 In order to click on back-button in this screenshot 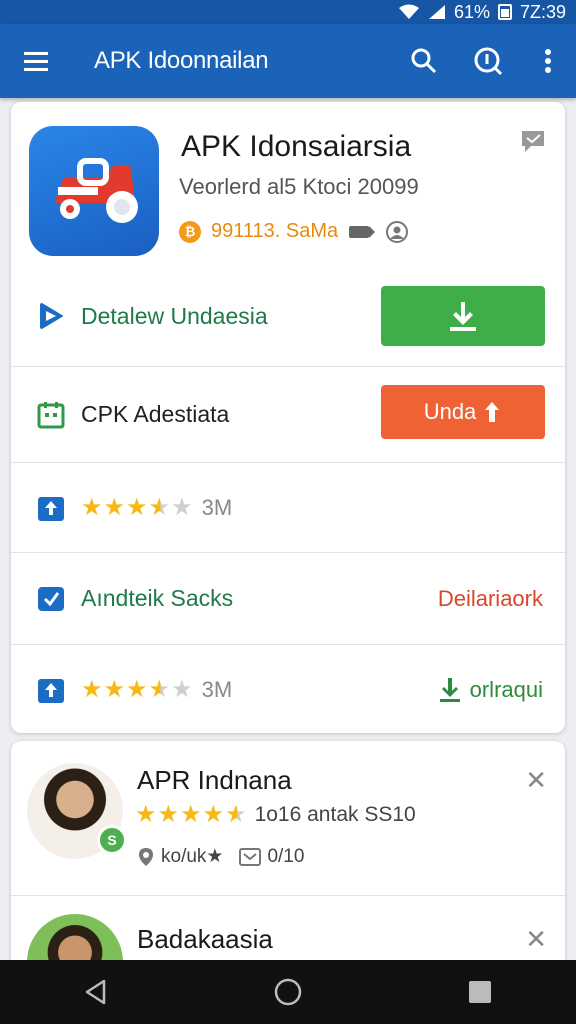, I will do `click(96, 992)`.